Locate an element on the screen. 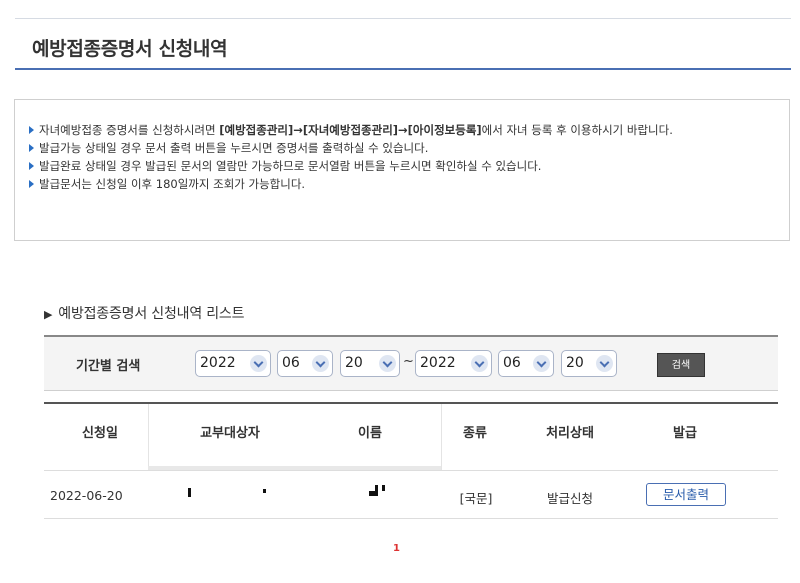  to-day-select: 20 is located at coordinates (589, 363).